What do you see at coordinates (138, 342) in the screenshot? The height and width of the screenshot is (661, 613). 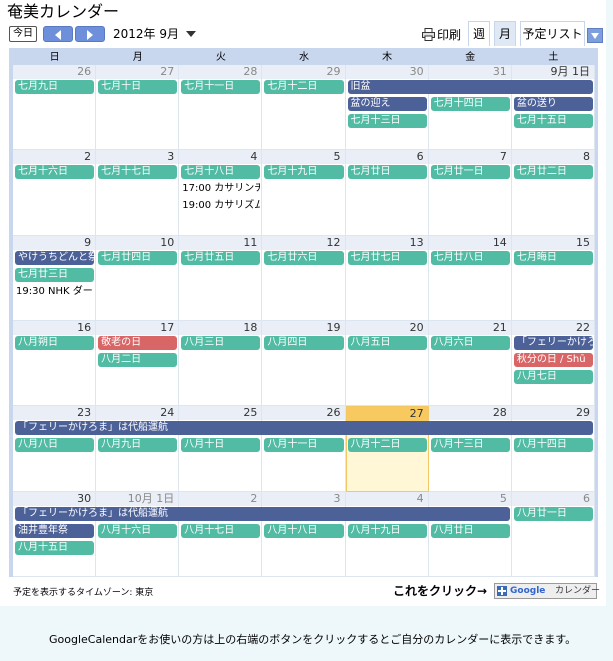 I see `event-chip: 敬老の日` at bounding box center [138, 342].